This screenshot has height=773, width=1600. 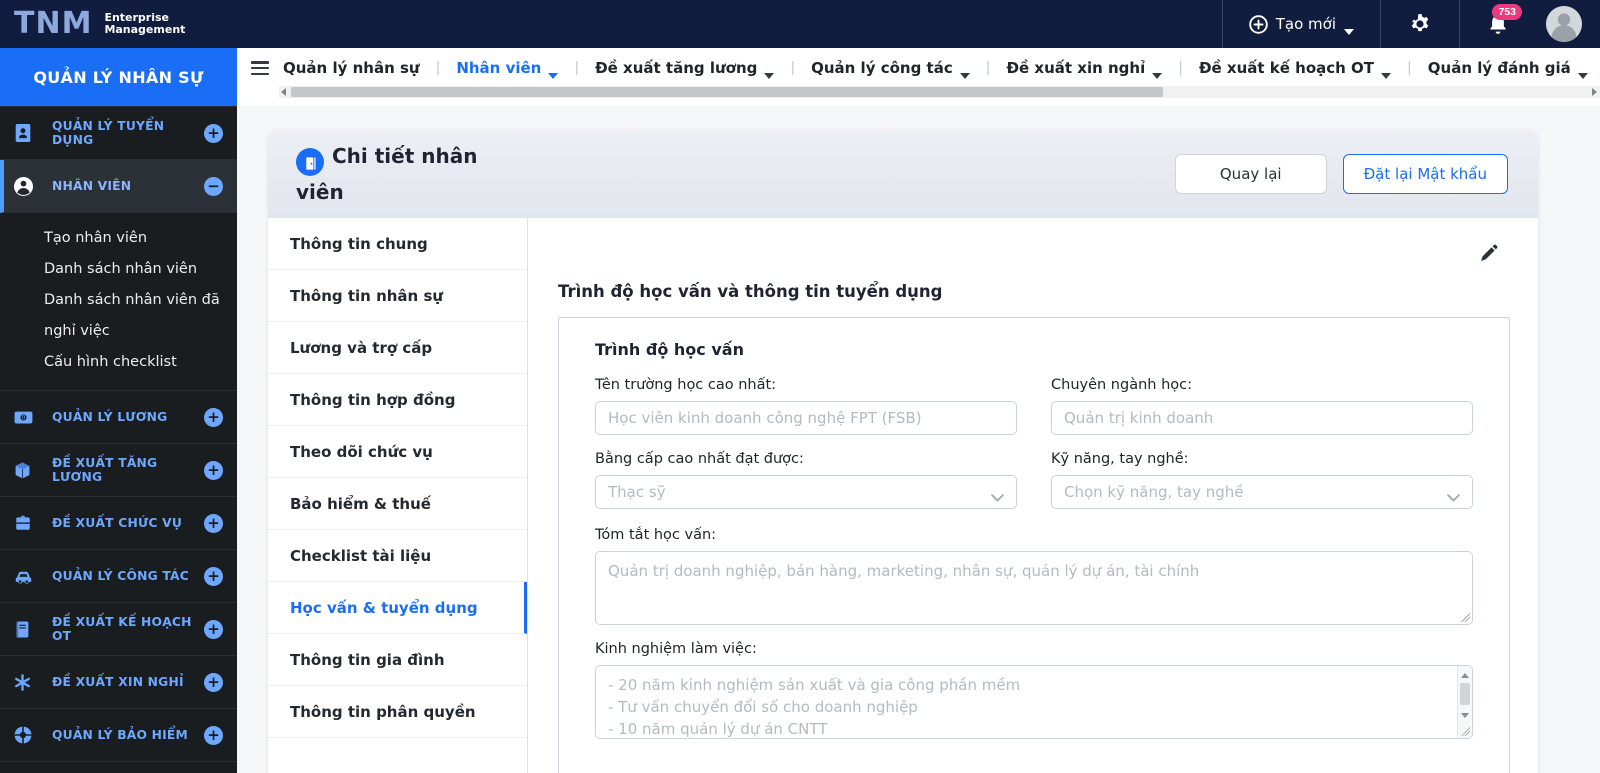 I want to click on tab-bao-hiem-thue: Bảo hiểm & thuế, so click(x=397, y=504).